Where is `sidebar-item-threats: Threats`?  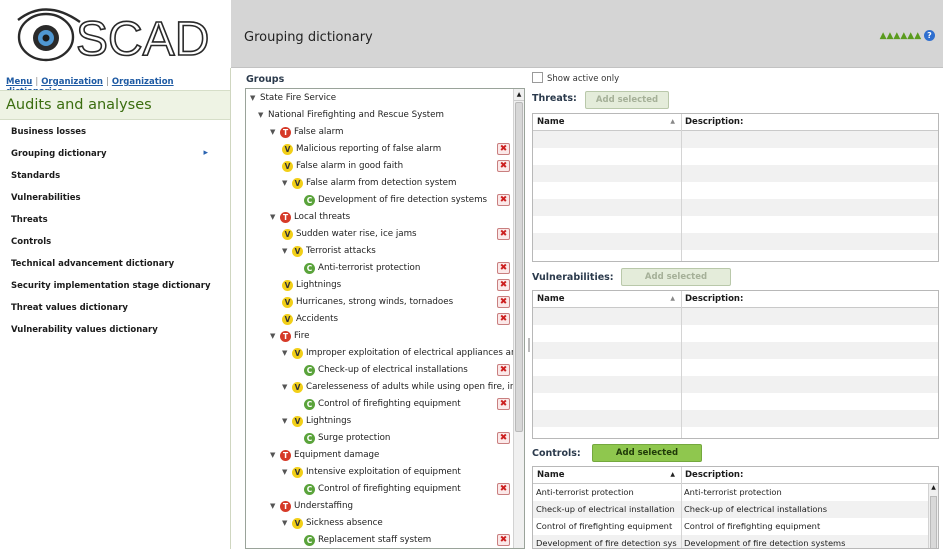
sidebar-item-threats: Threats is located at coordinates (115, 221).